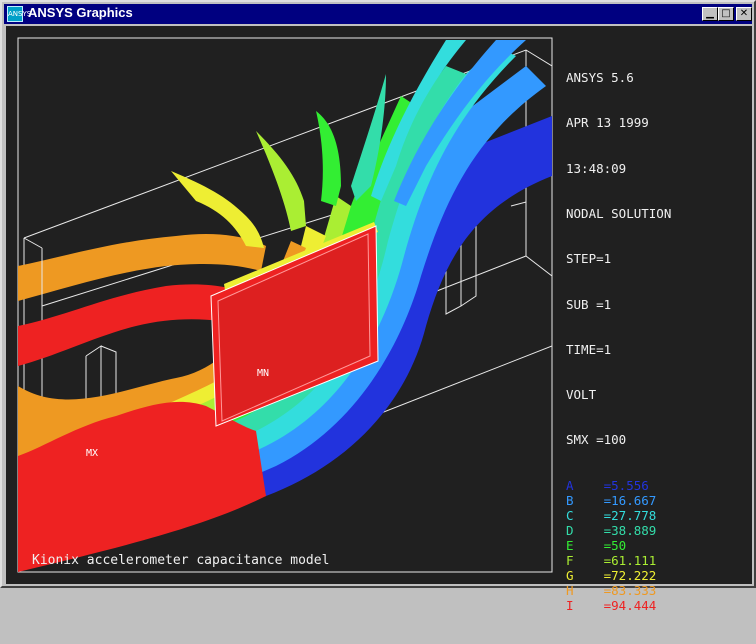  I want to click on contour-level-value: =5.556, so click(611, 485).